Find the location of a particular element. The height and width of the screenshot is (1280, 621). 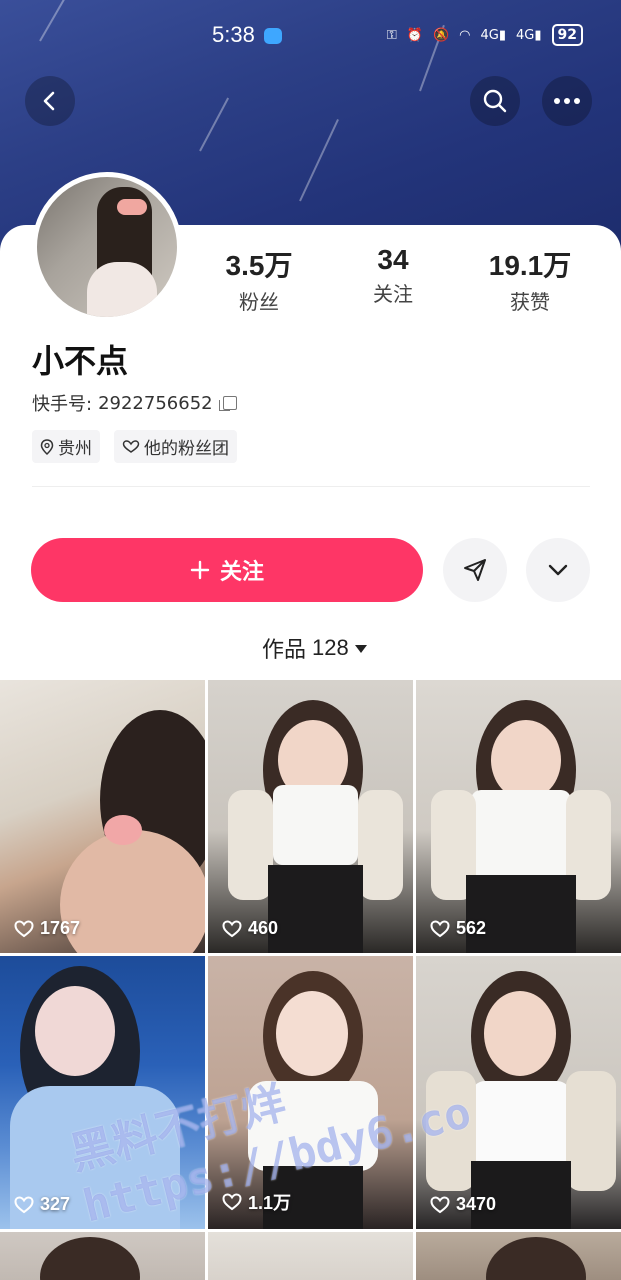

follow-button: 关注 is located at coordinates (227, 570).